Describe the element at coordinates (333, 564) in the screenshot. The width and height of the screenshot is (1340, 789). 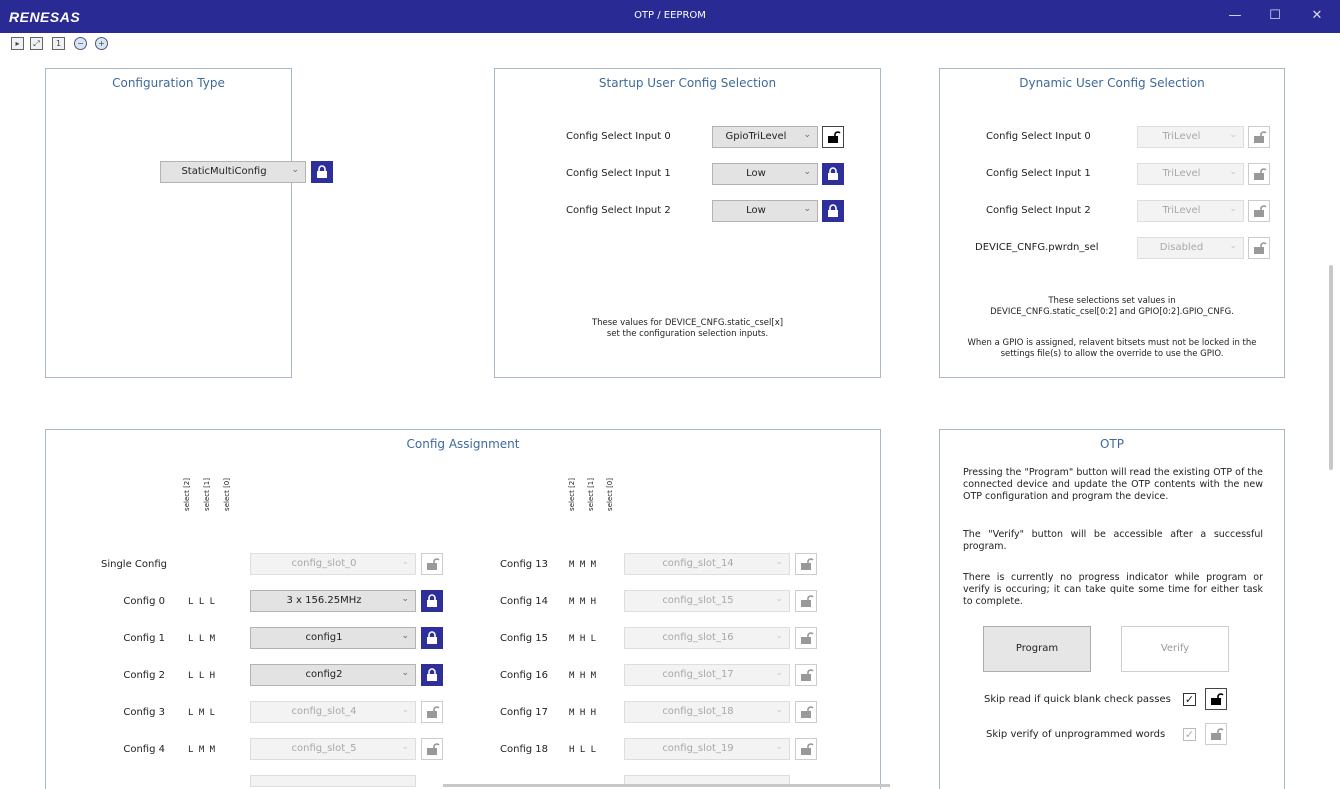
I see `single-config-select: config_slot_0 ⌄` at that location.